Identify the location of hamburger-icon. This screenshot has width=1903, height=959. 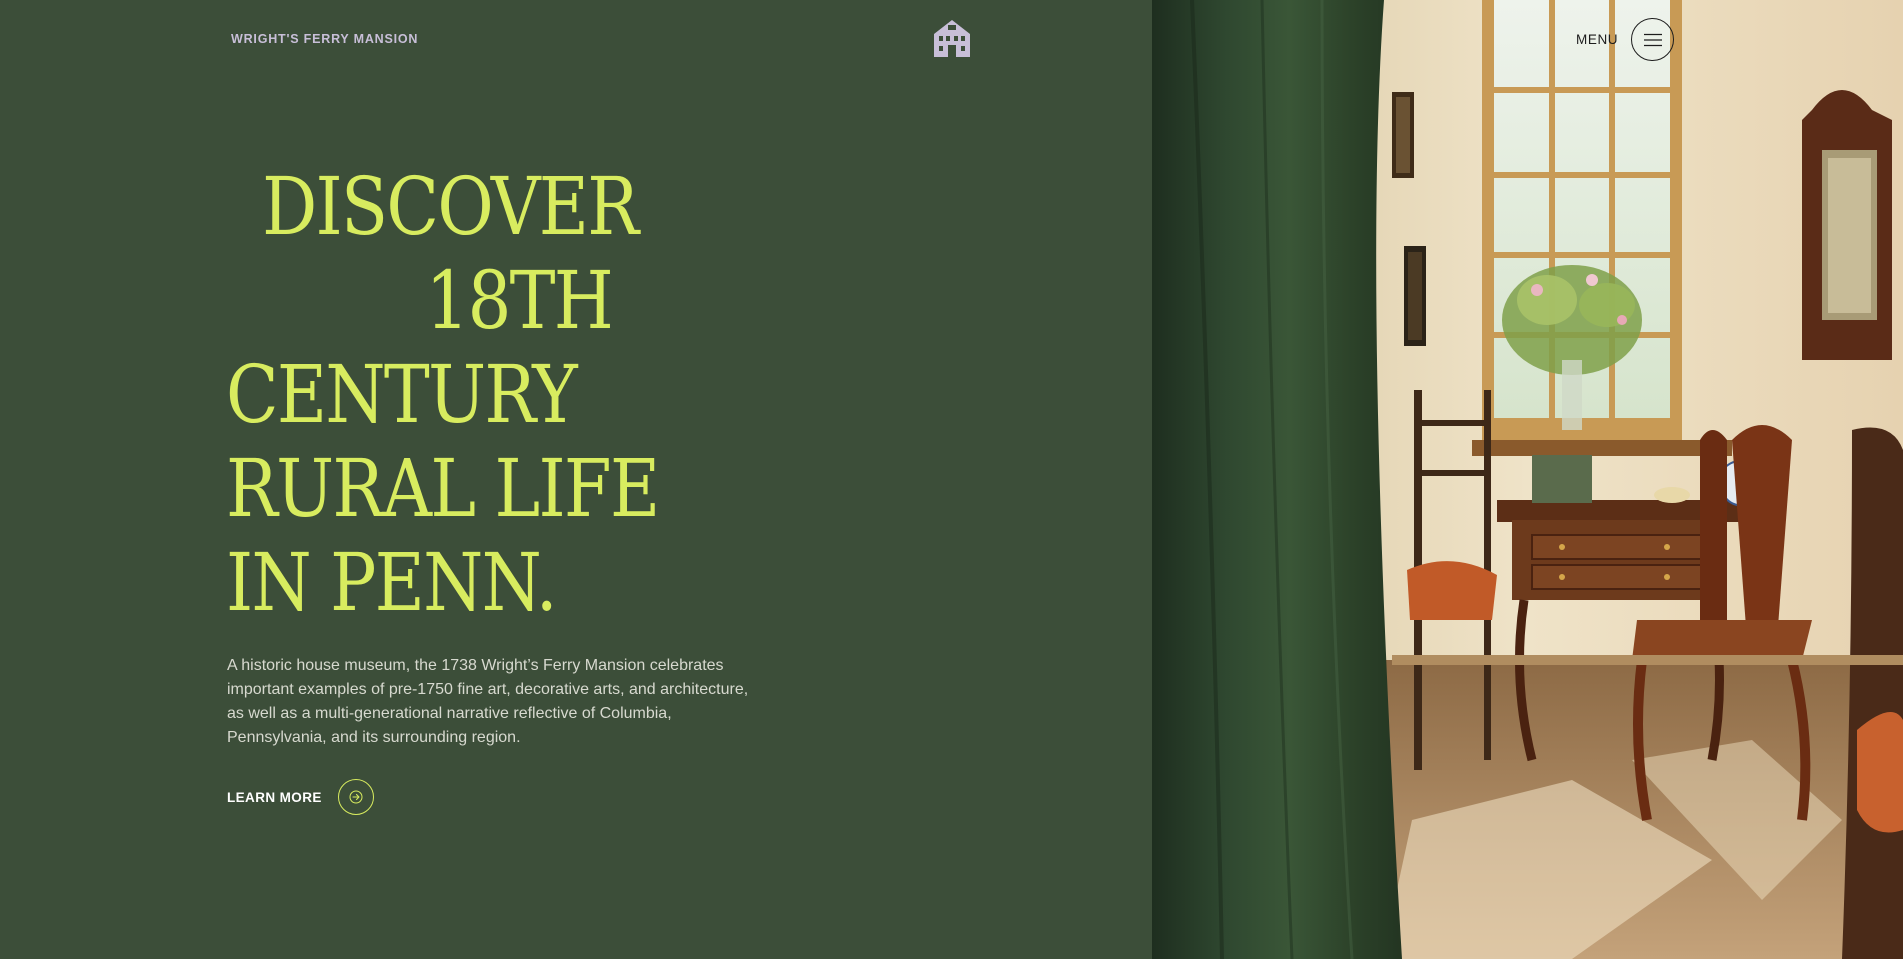
(1653, 39).